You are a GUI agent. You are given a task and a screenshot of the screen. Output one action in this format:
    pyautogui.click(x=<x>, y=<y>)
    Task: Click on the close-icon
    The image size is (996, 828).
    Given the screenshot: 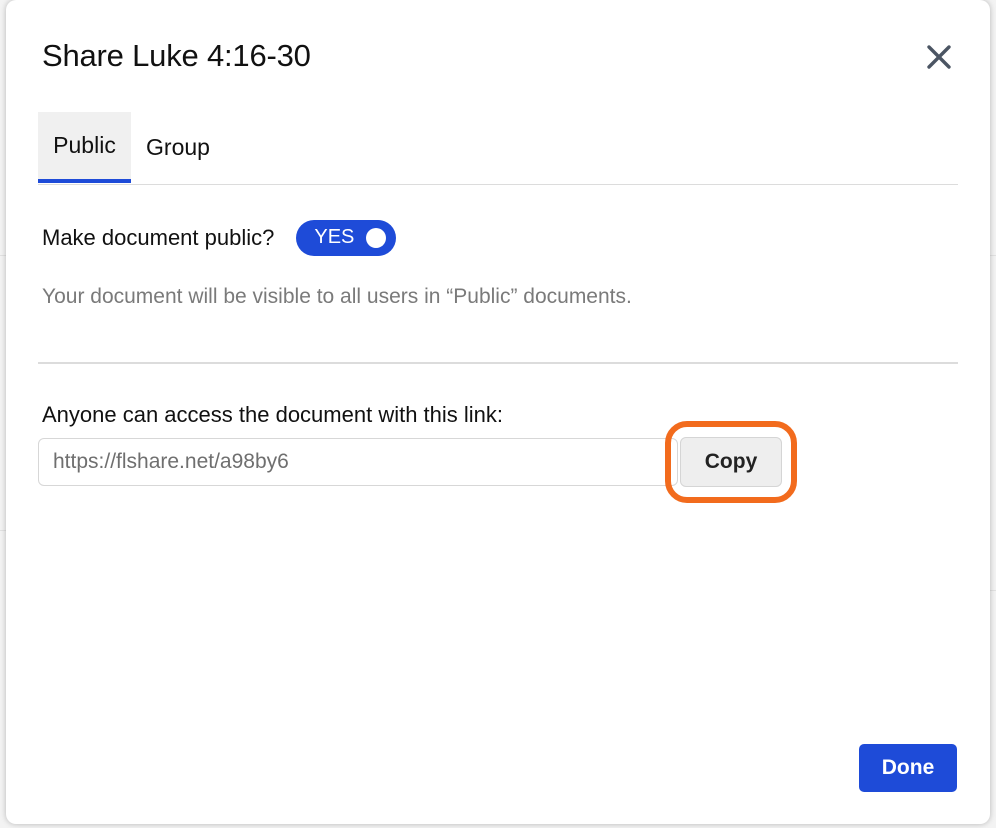 What is the action you would take?
    pyautogui.click(x=939, y=57)
    